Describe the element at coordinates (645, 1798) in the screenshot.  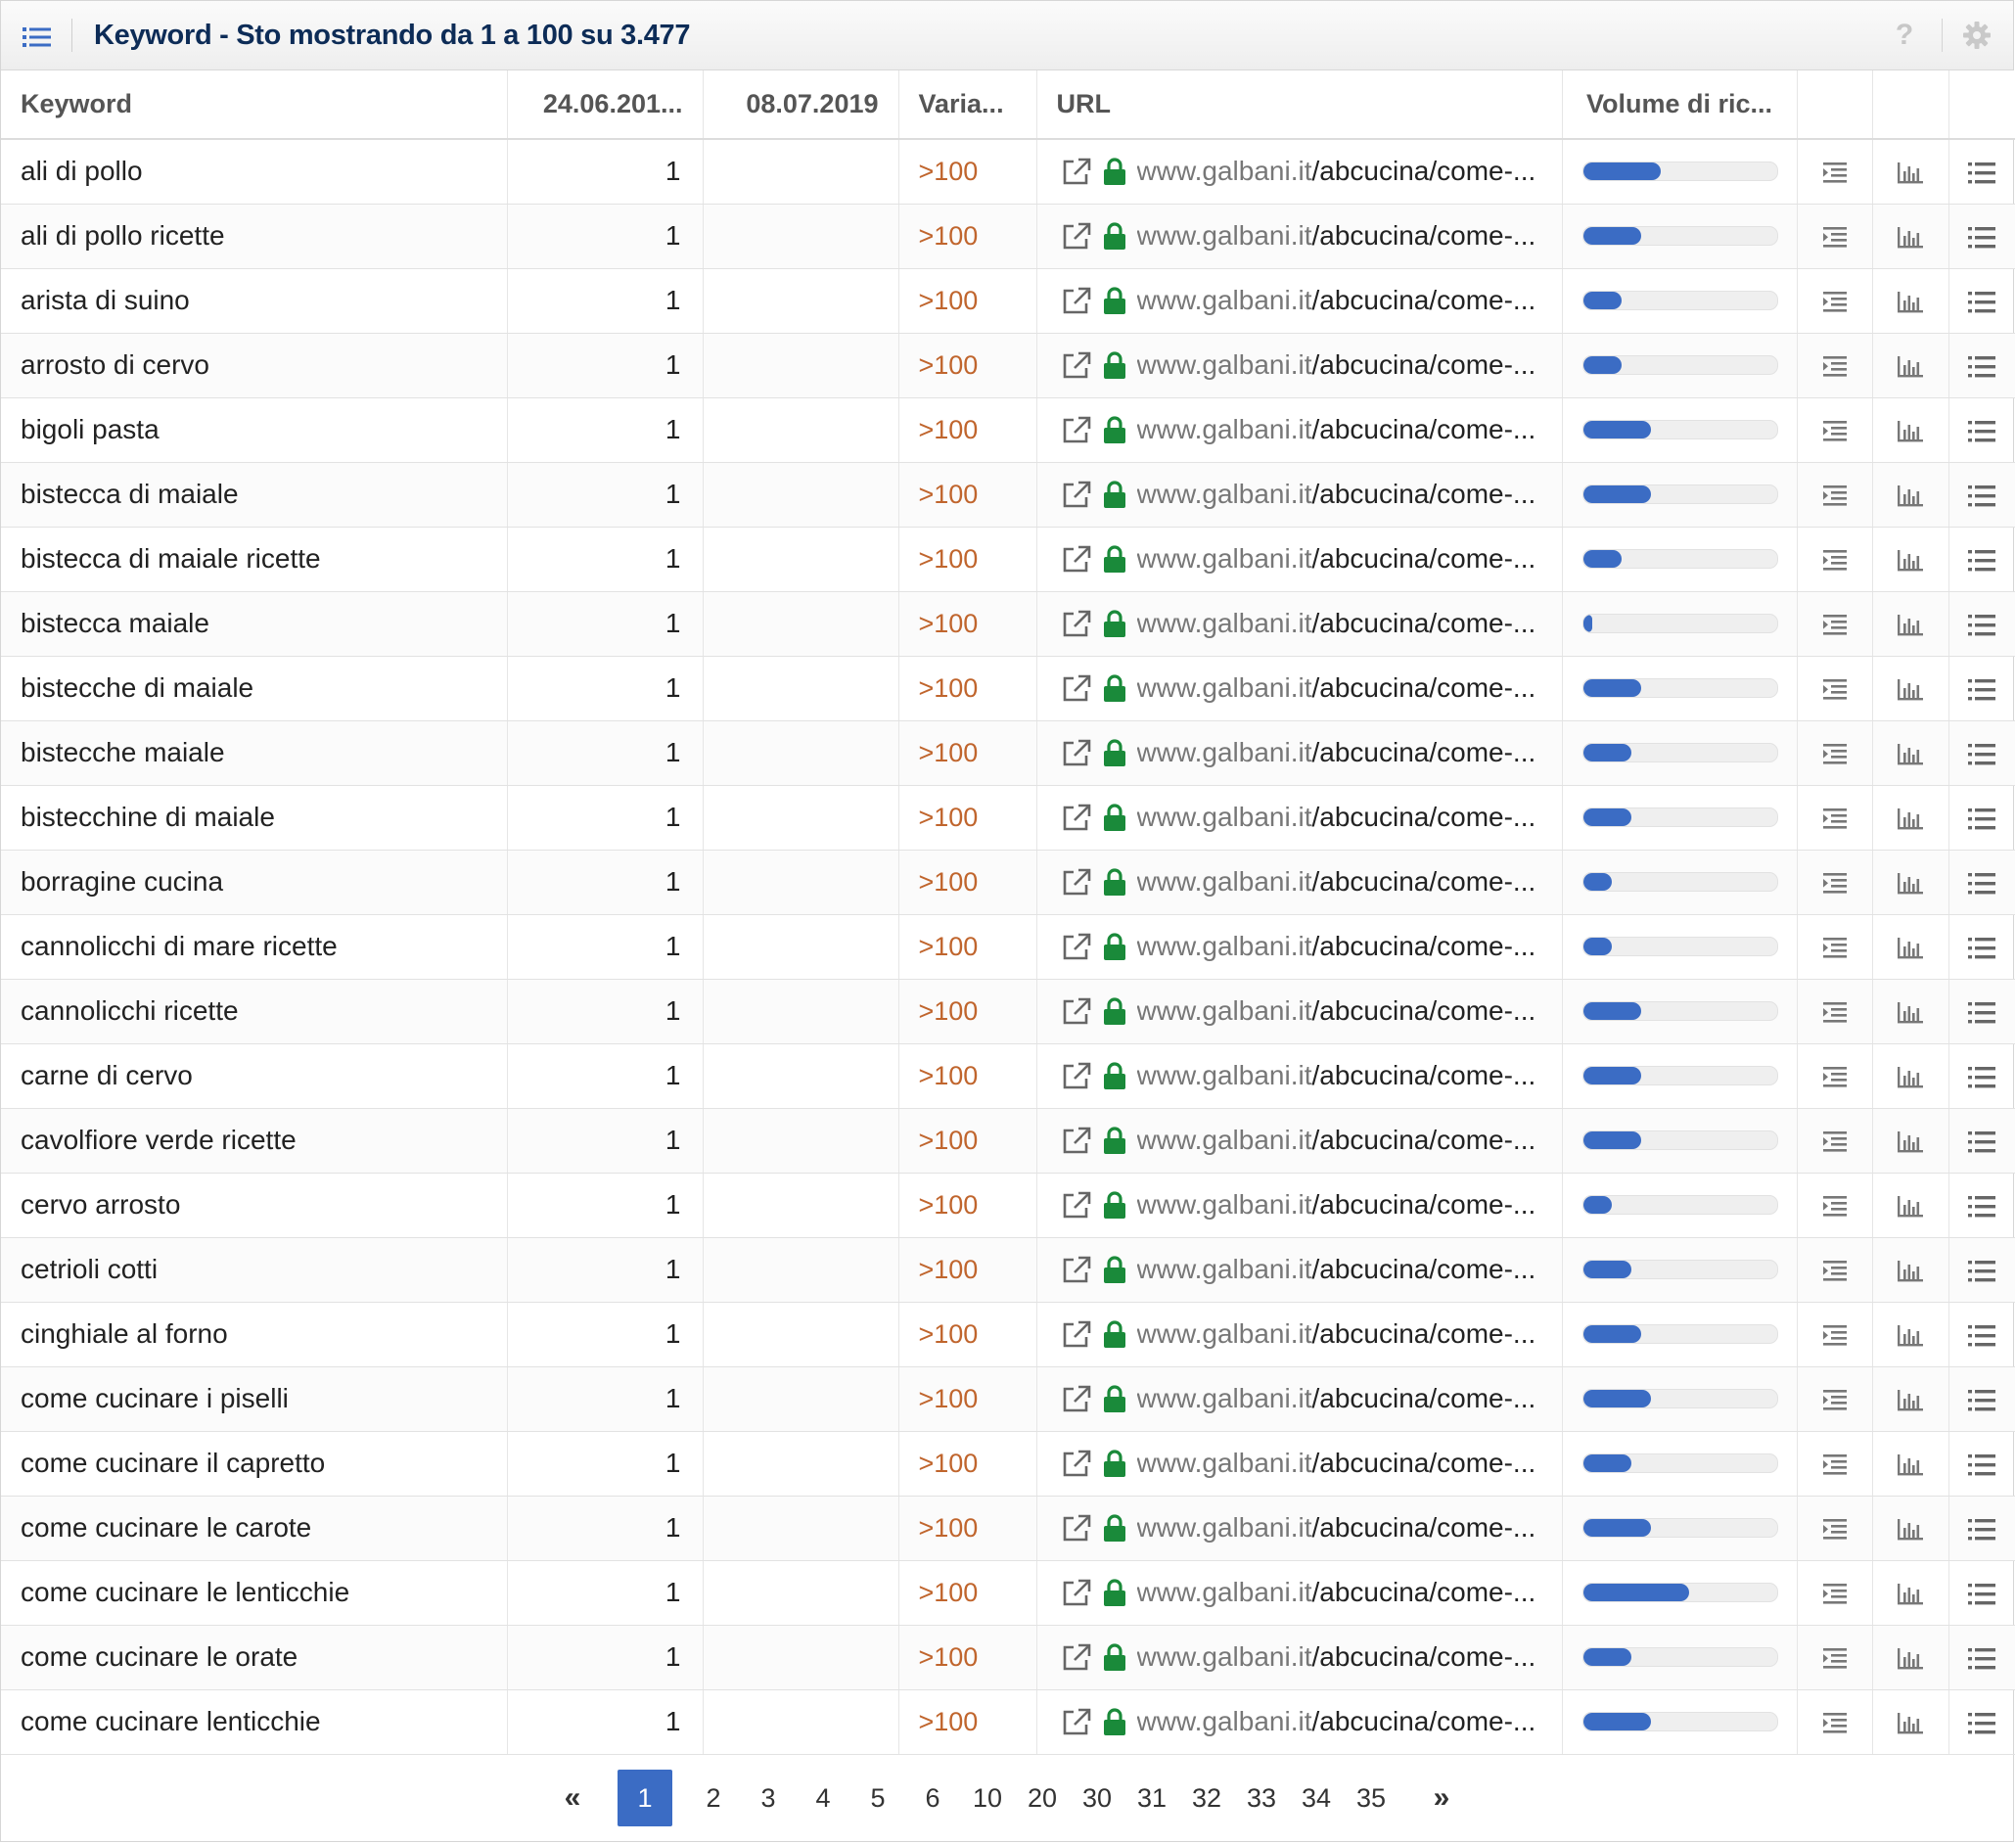
I see `page-button-active: 1` at that location.